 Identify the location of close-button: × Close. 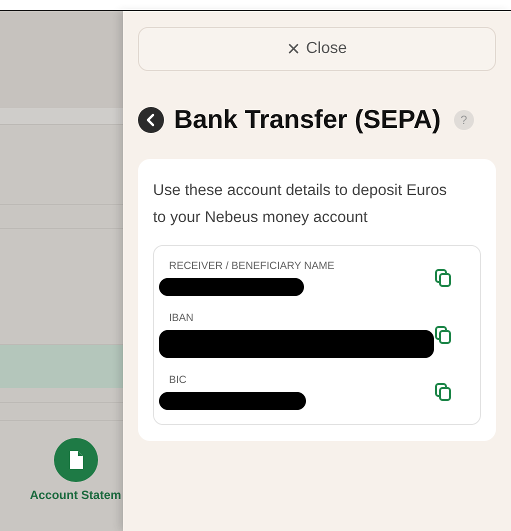
(317, 49).